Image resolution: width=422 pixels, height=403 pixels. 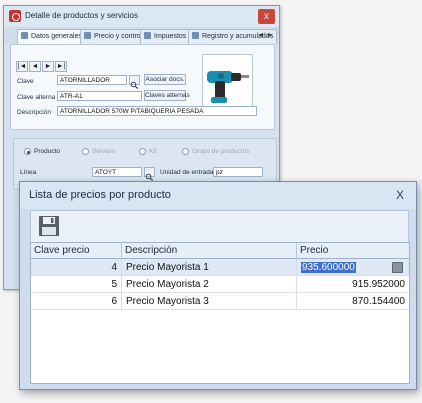 What do you see at coordinates (61, 66) in the screenshot?
I see `last-record-button: ►|` at bounding box center [61, 66].